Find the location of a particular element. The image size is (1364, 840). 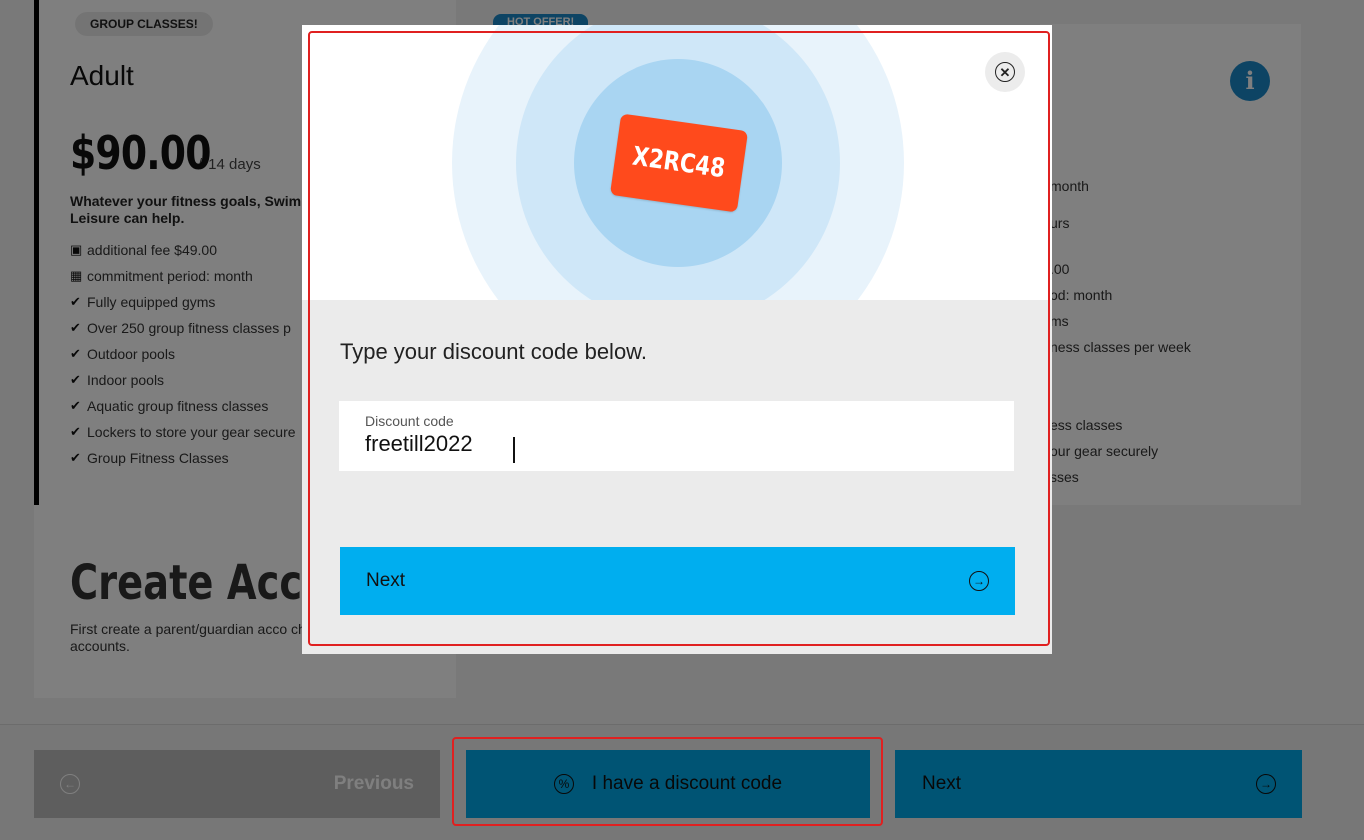

discount-button-highlight is located at coordinates (667, 781).